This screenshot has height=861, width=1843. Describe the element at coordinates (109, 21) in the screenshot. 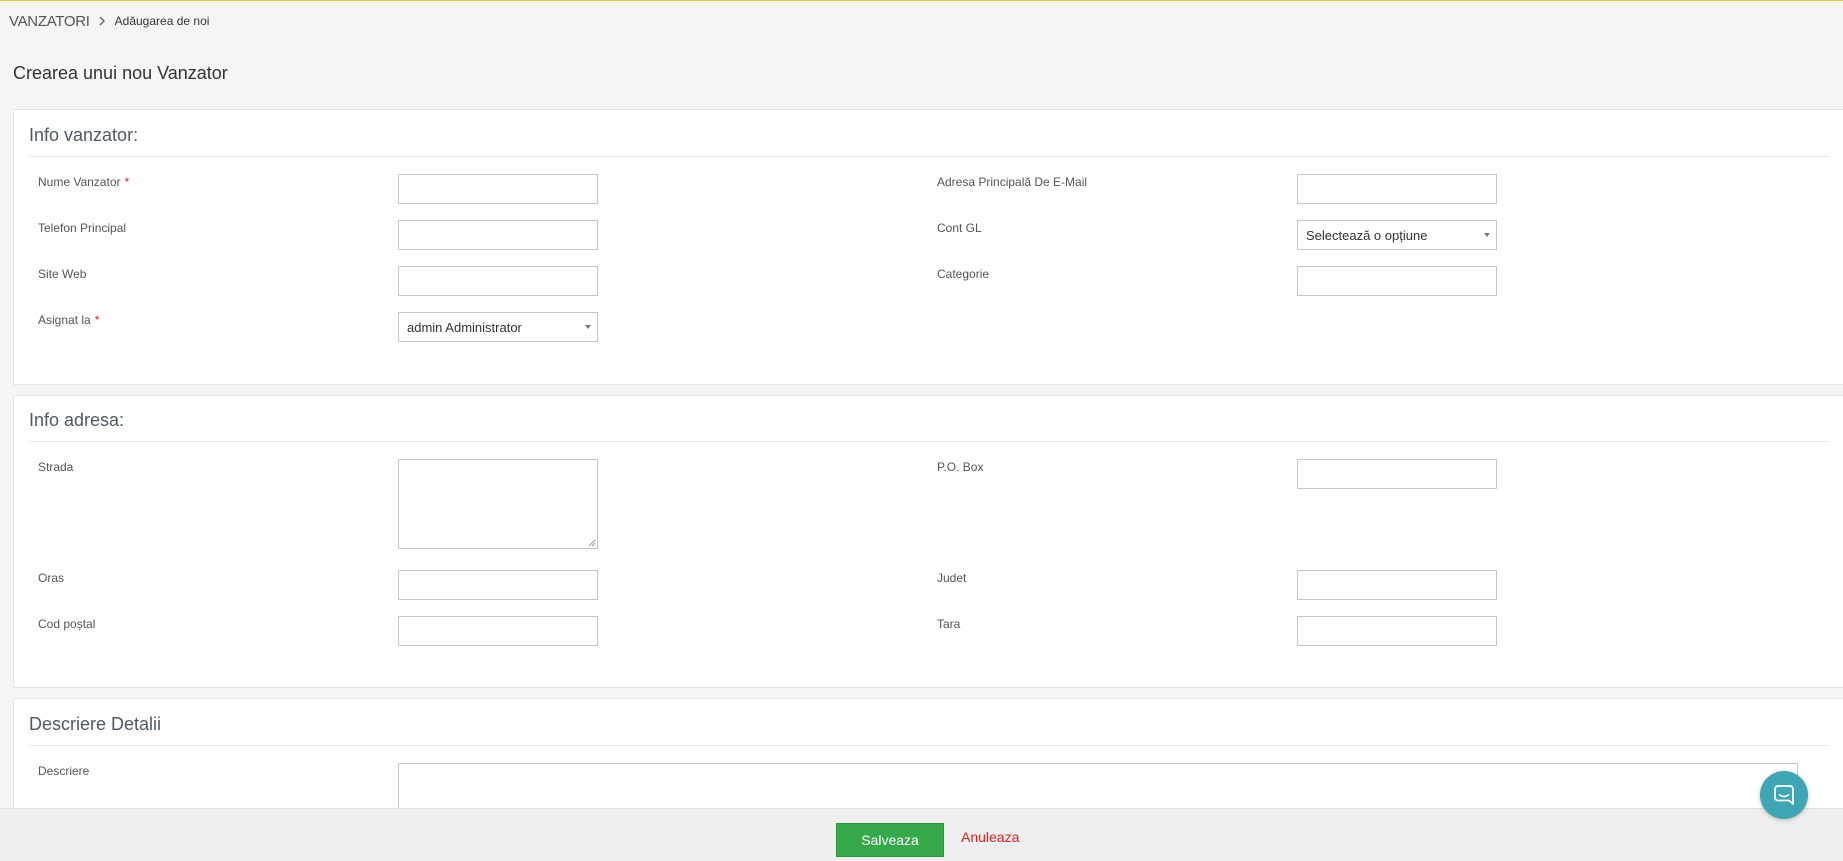

I see `breadcrumb: VANZATORI Adăugarea de noi` at that location.